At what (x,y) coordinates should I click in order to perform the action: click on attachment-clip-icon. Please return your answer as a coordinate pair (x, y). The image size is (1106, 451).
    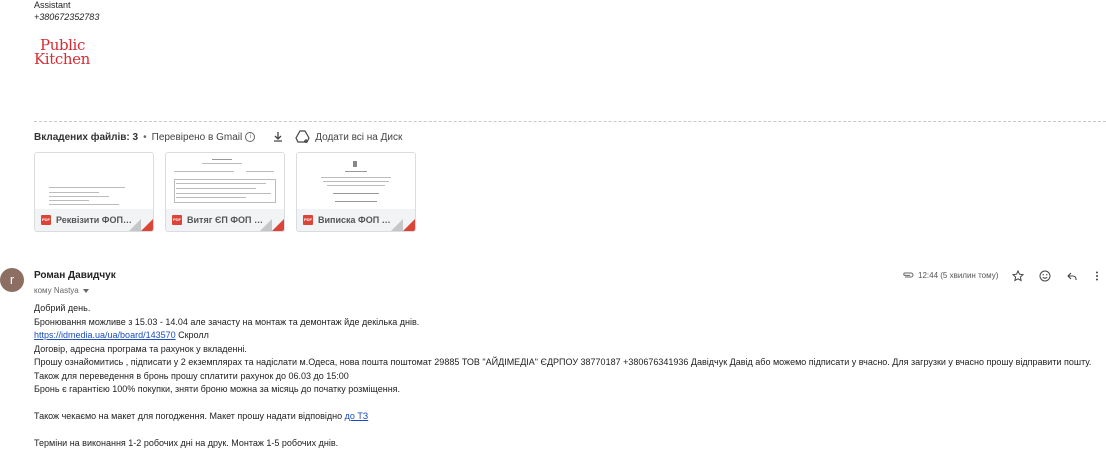
    Looking at the image, I should click on (908, 275).